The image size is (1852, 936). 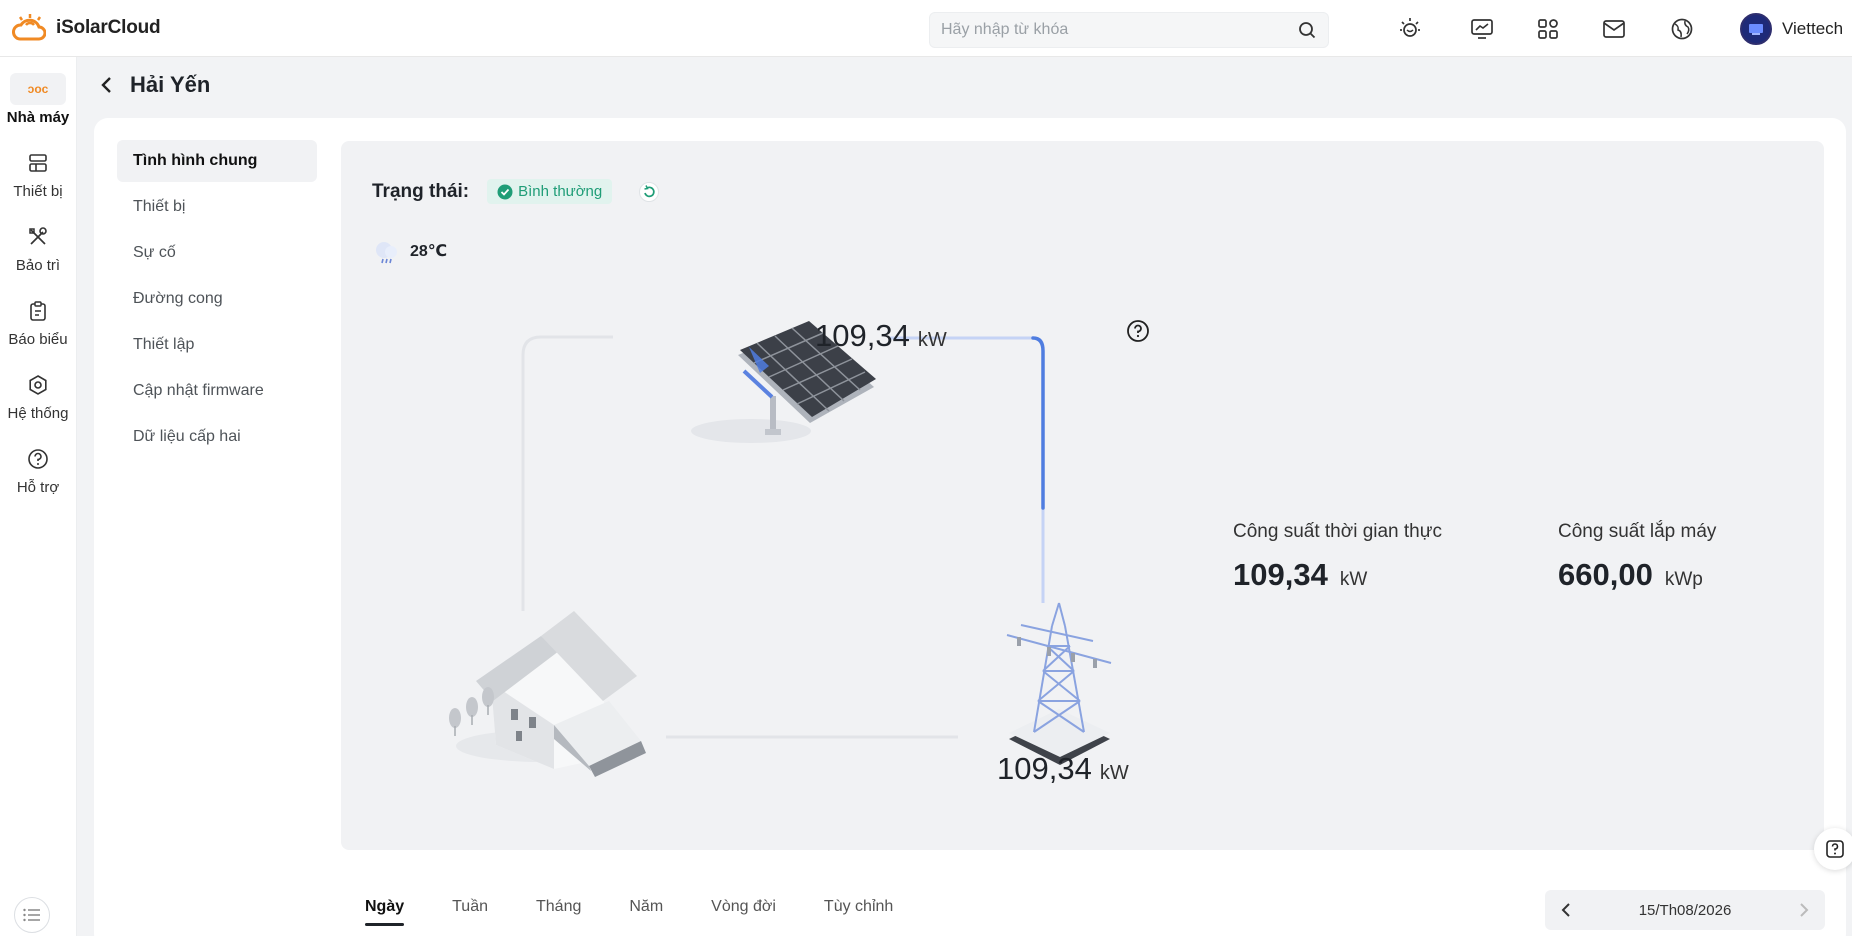 What do you see at coordinates (1410, 29) in the screenshot?
I see `sun-icon` at bounding box center [1410, 29].